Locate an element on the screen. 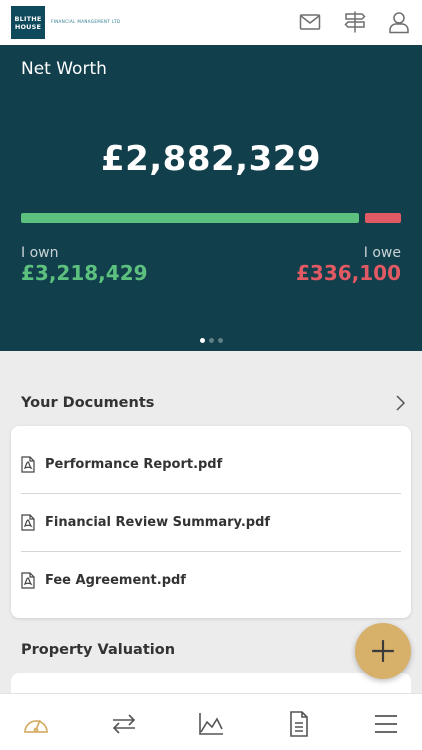  chevron-right-icon is located at coordinates (400, 403).